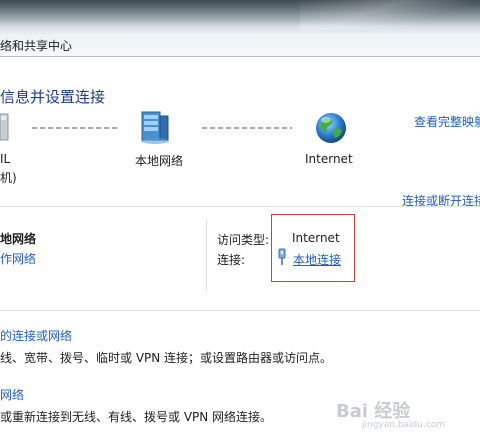  Describe the element at coordinates (136, 417) in the screenshot. I see `connect-network-description: 或重新连接到无线、有线、拨号或 VPN 网络连接。` at that location.